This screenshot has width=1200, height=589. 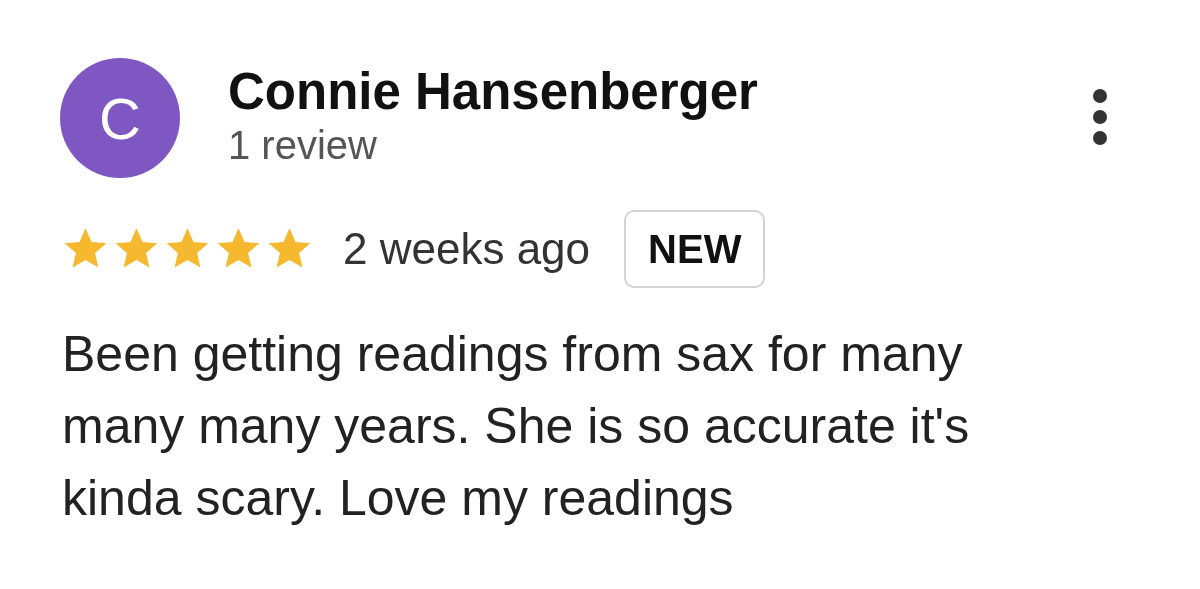 What do you see at coordinates (303, 145) in the screenshot?
I see `review-count: 1 review` at bounding box center [303, 145].